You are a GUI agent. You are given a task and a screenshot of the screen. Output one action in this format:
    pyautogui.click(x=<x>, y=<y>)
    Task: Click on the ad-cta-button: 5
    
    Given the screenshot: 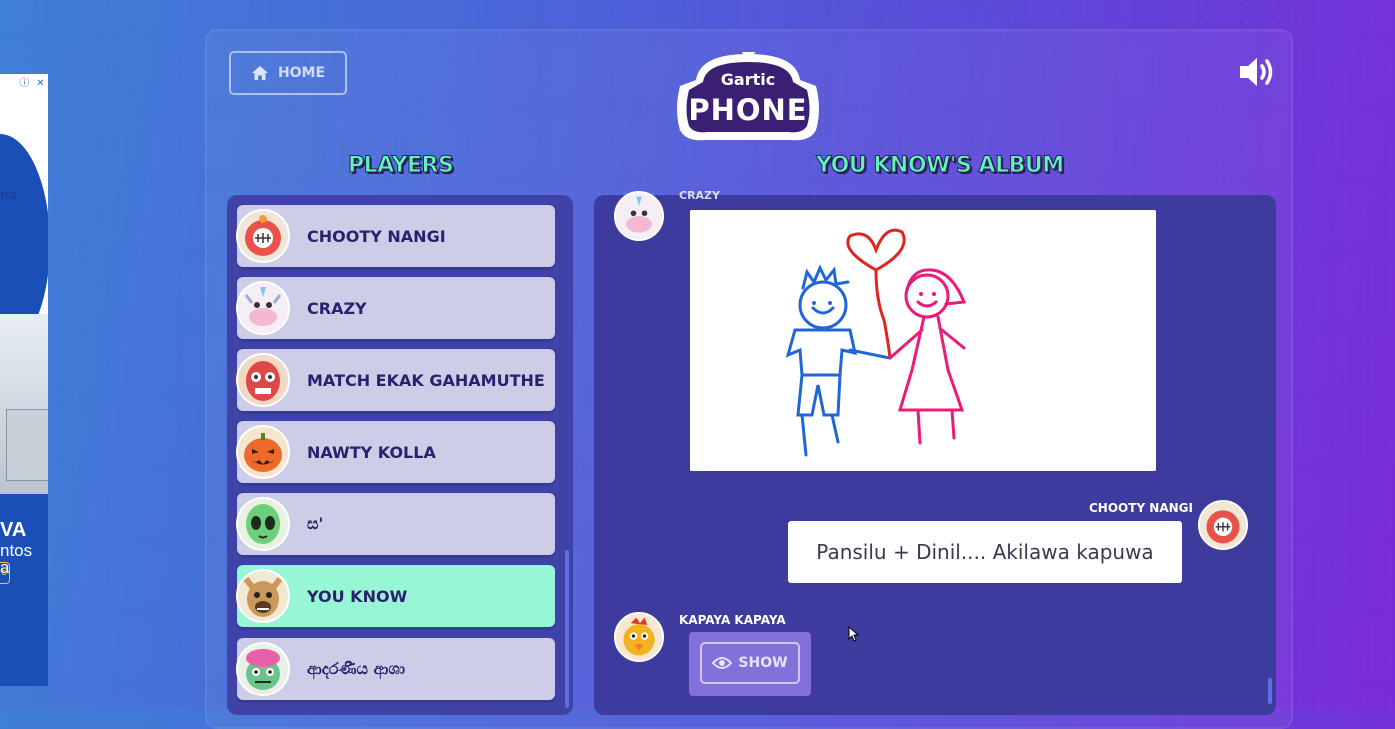 What is the action you would take?
    pyautogui.click(x=5, y=573)
    